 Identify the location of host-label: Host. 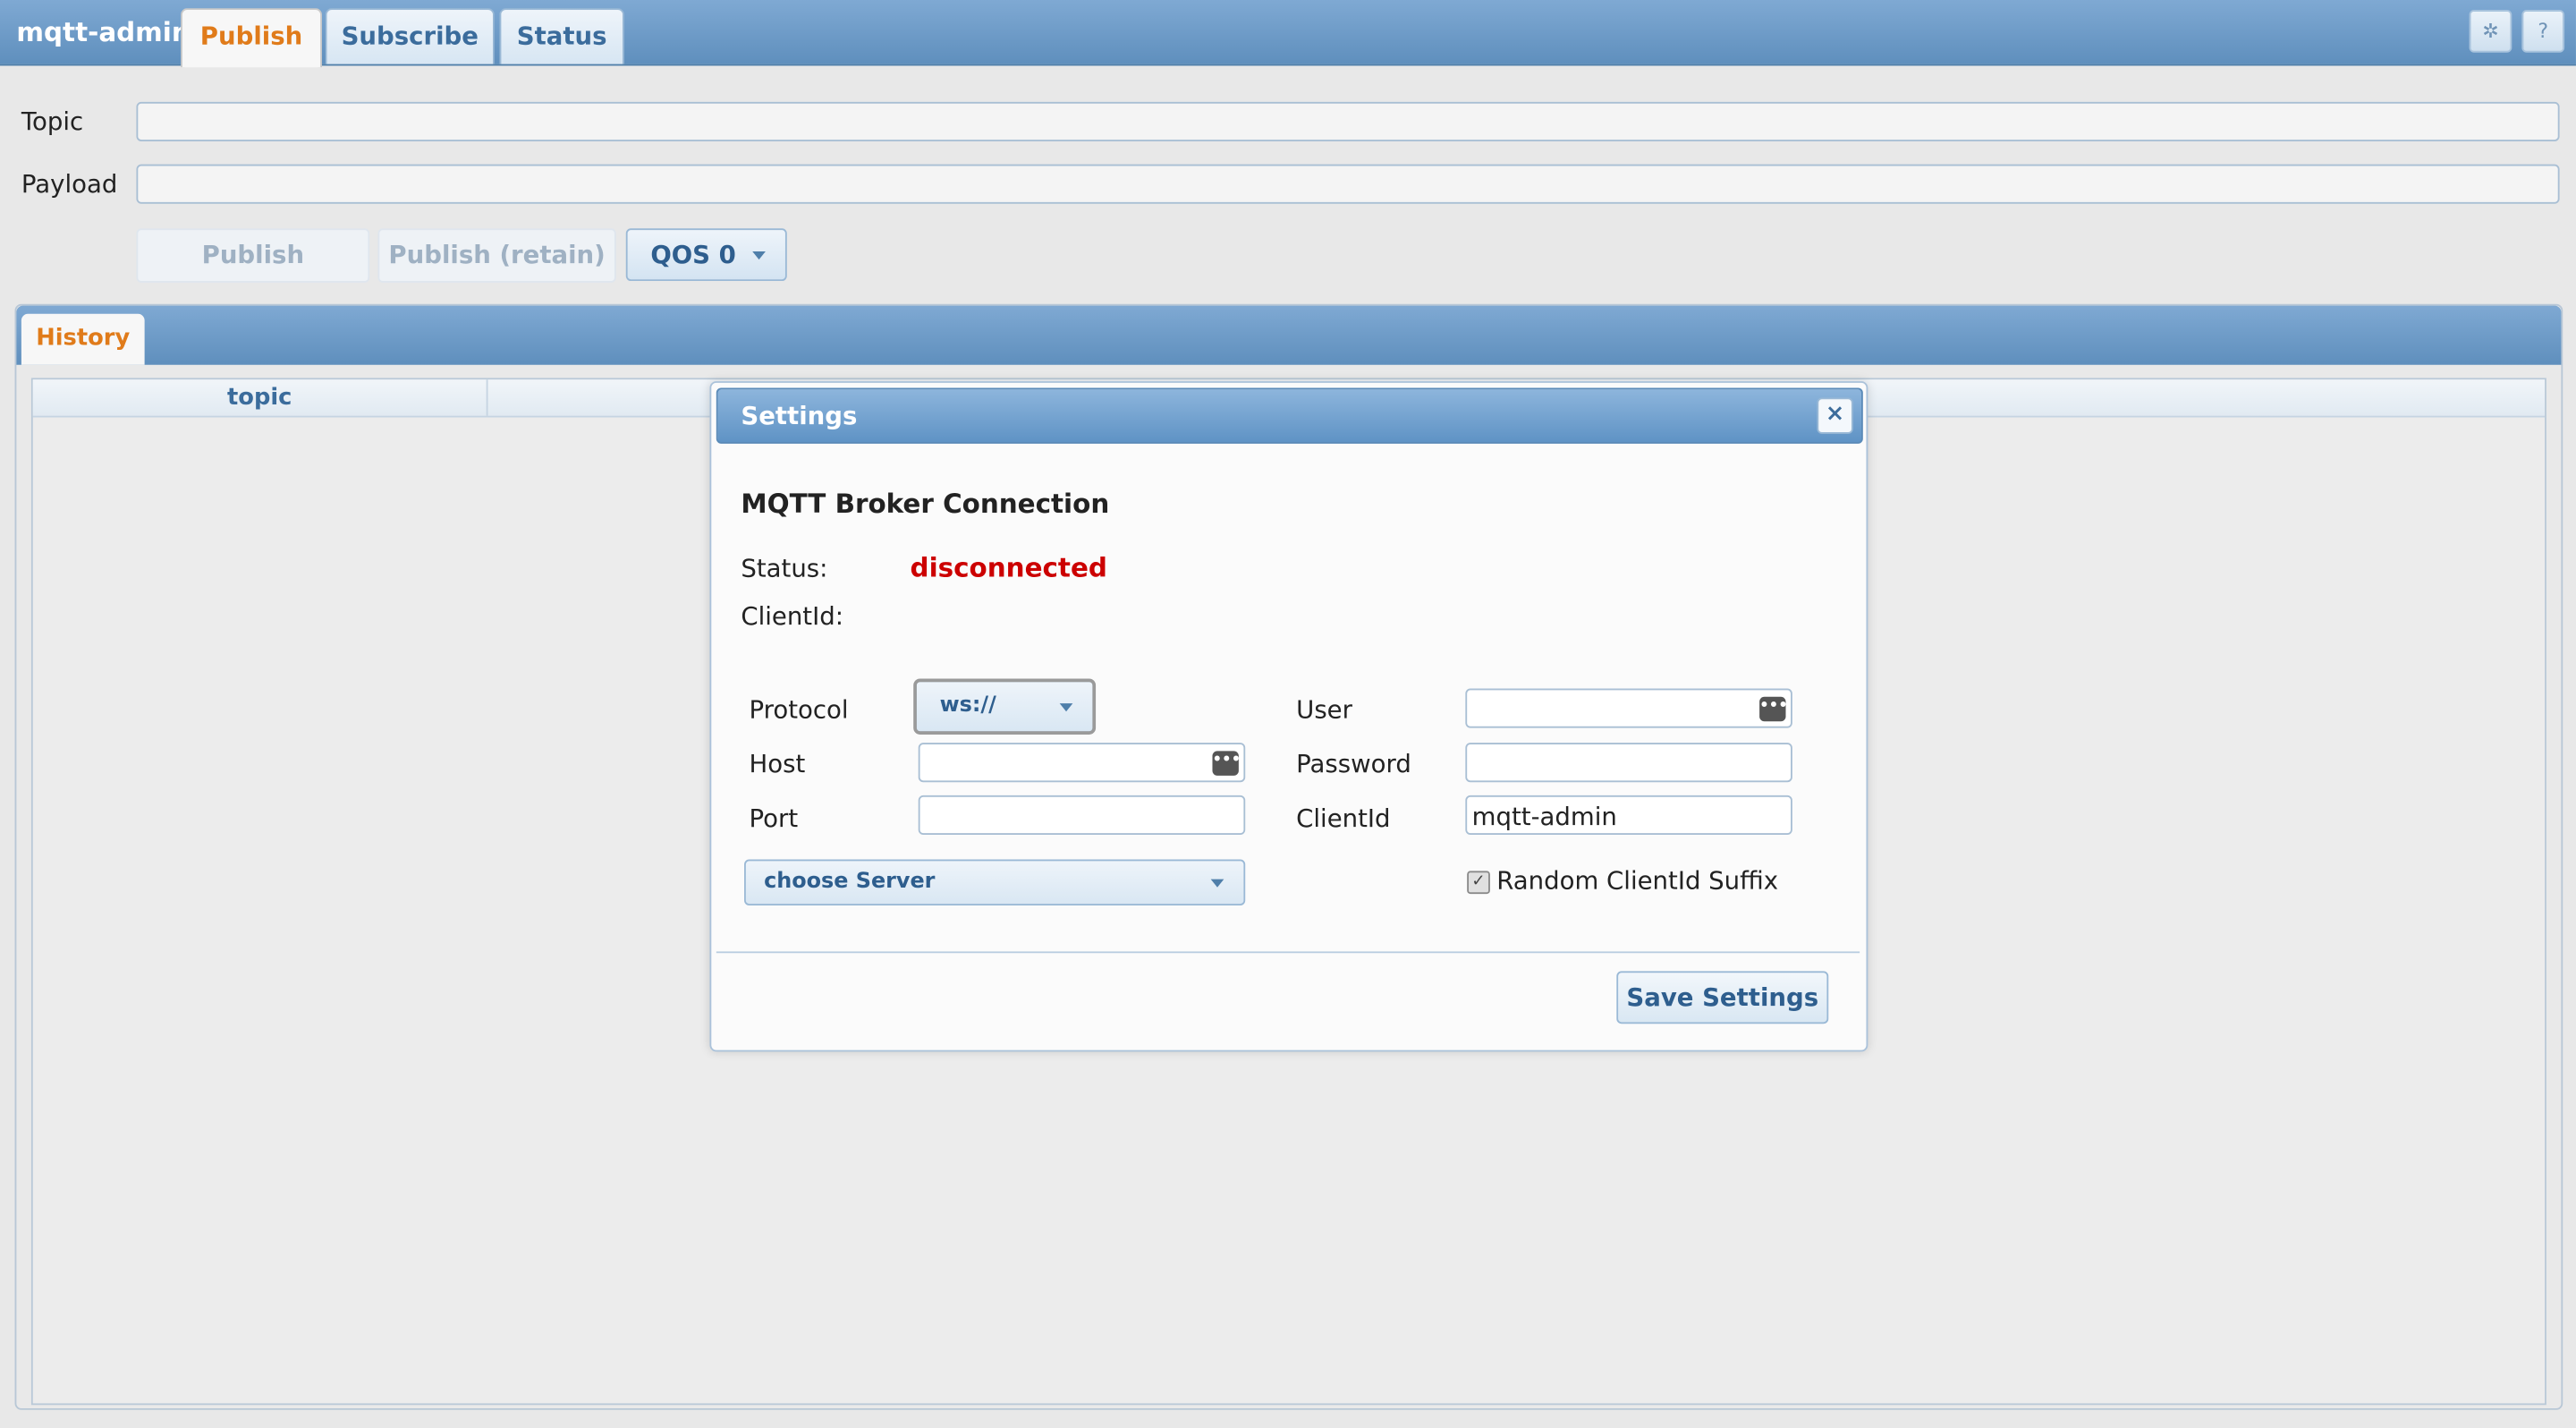
(777, 764).